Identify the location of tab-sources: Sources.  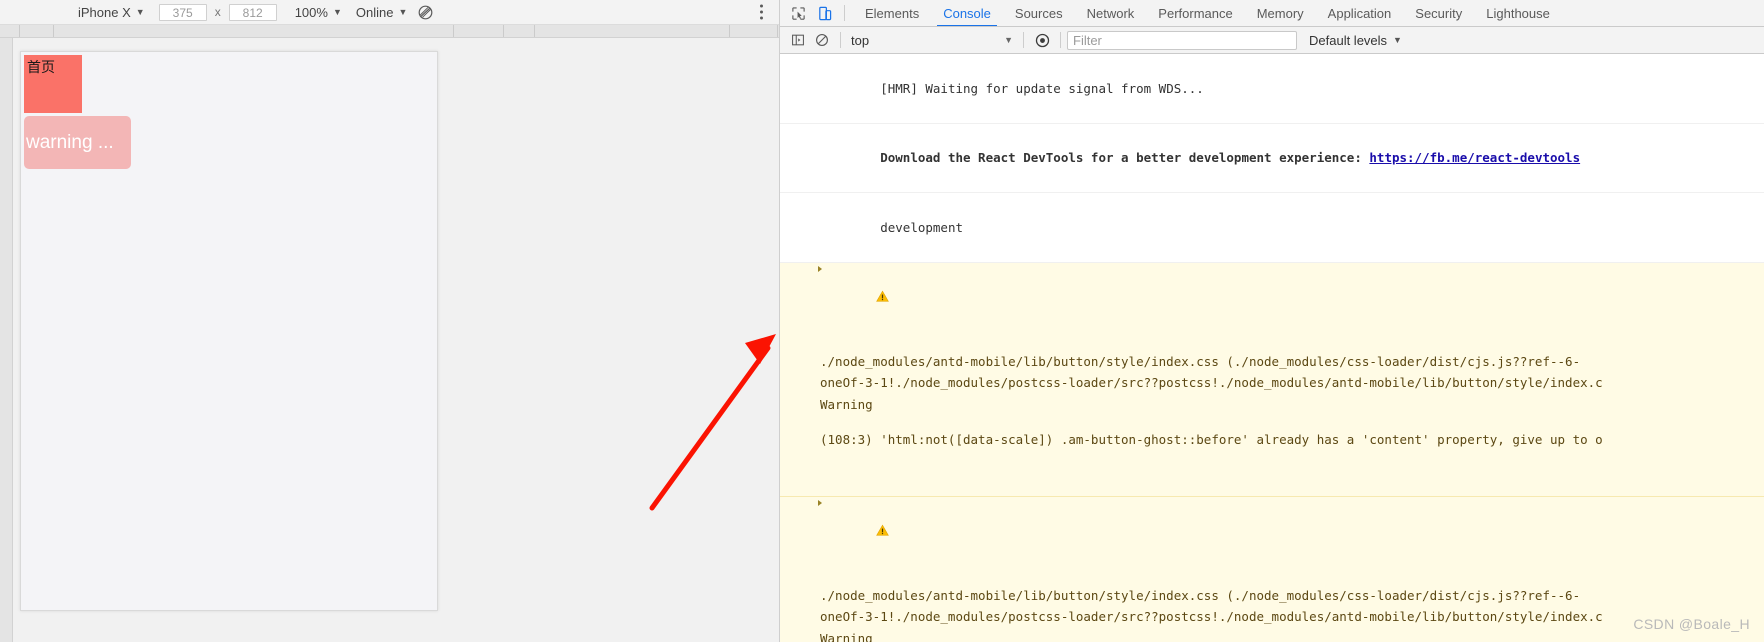
(1039, 13).